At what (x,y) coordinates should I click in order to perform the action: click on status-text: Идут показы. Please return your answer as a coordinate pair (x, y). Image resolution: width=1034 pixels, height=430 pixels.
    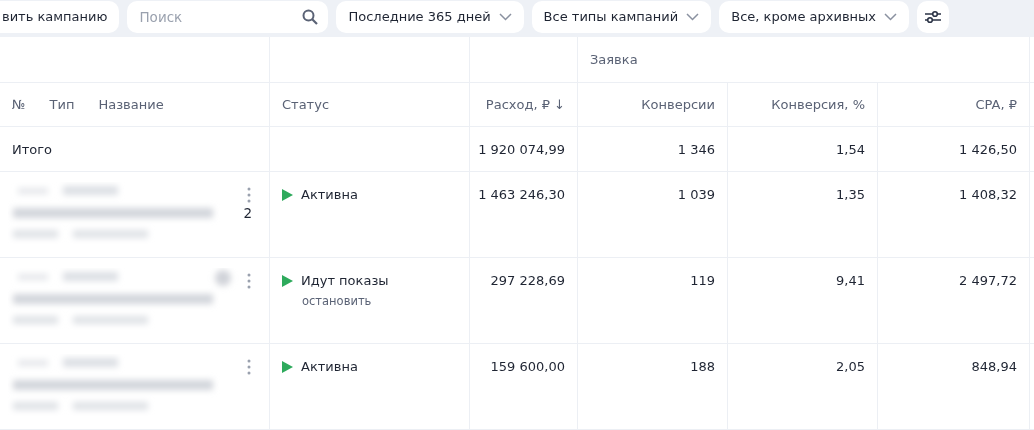
    Looking at the image, I should click on (345, 280).